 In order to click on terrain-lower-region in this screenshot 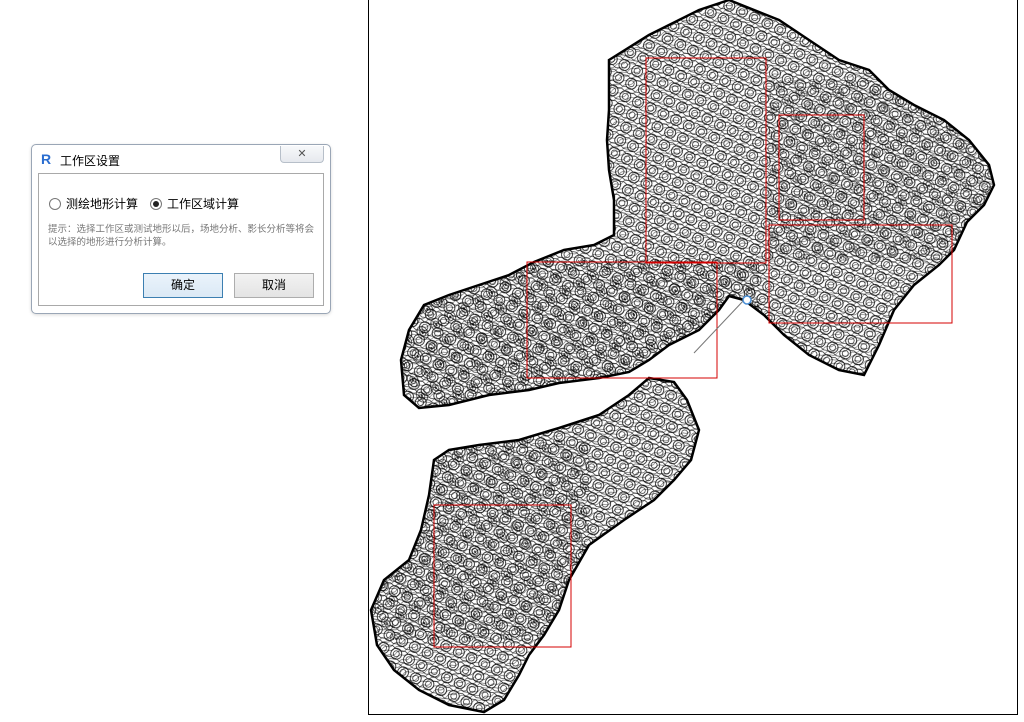, I will do `click(535, 545)`.